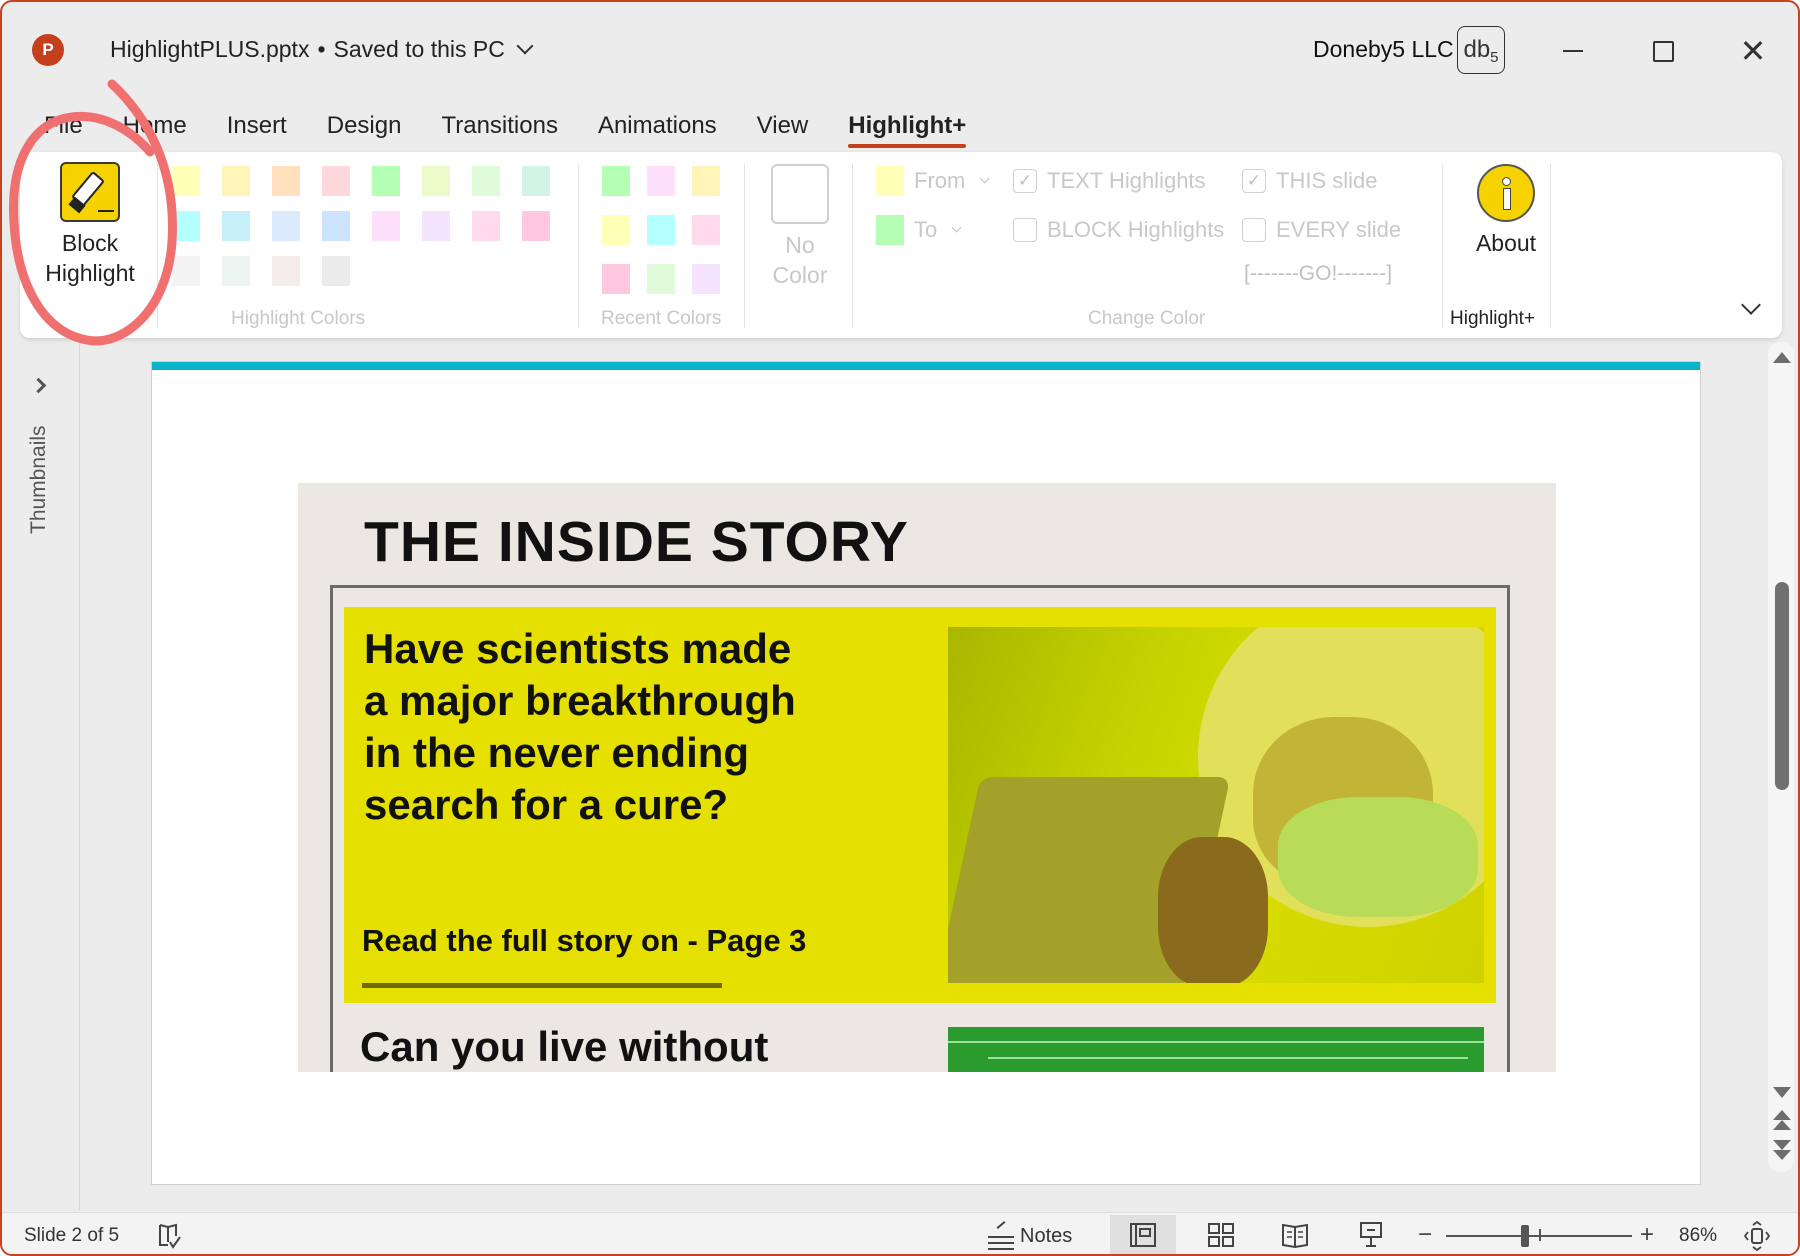  What do you see at coordinates (1782, 686) in the screenshot?
I see `scrollbar-thumb` at bounding box center [1782, 686].